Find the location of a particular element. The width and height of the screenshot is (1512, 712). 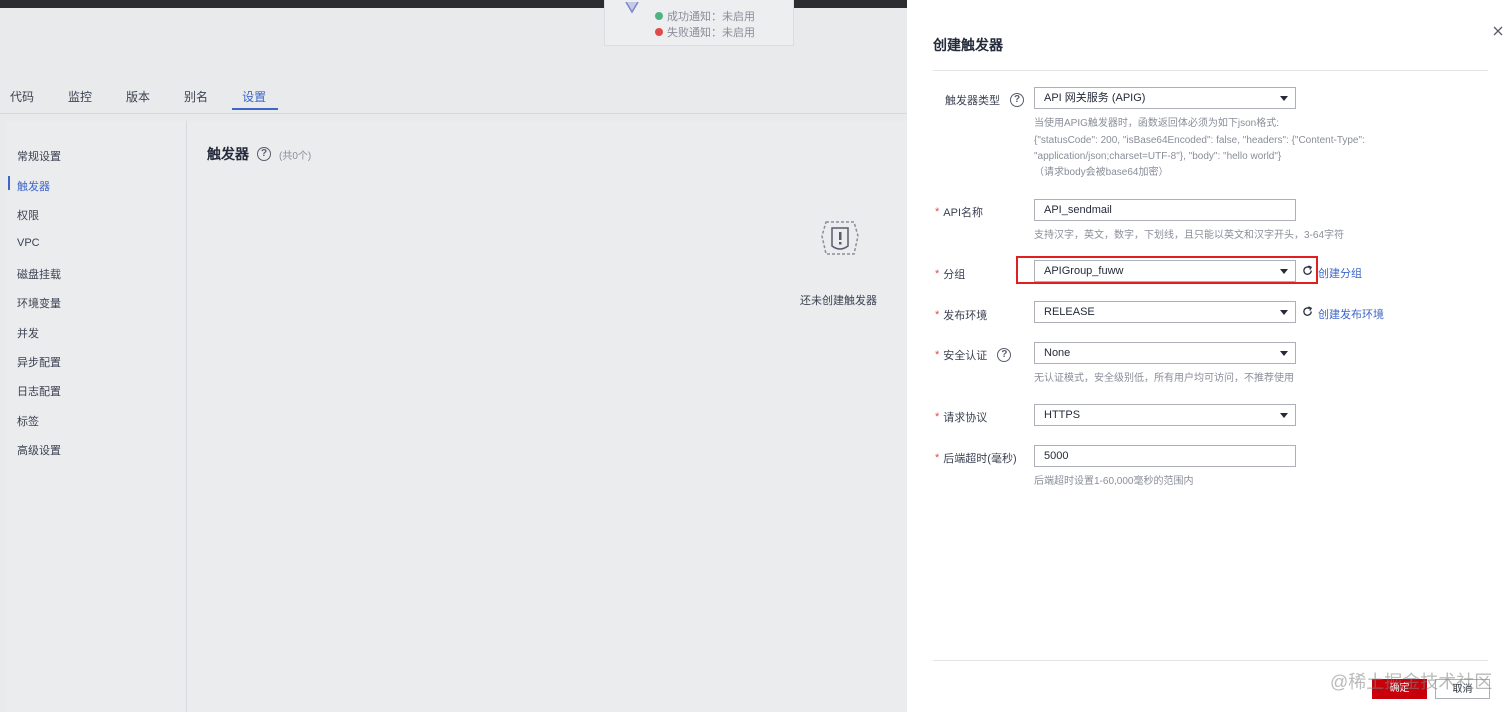

failure-notification-text: 失败通知：未启用 is located at coordinates (711, 33).